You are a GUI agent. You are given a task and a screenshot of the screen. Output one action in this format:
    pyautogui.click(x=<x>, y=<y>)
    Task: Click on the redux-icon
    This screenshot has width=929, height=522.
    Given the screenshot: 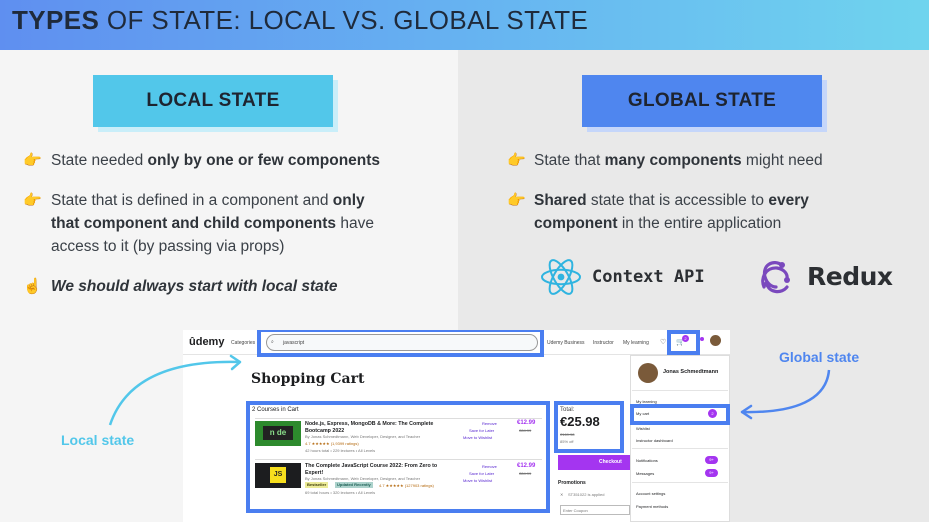 What is the action you would take?
    pyautogui.click(x=775, y=277)
    